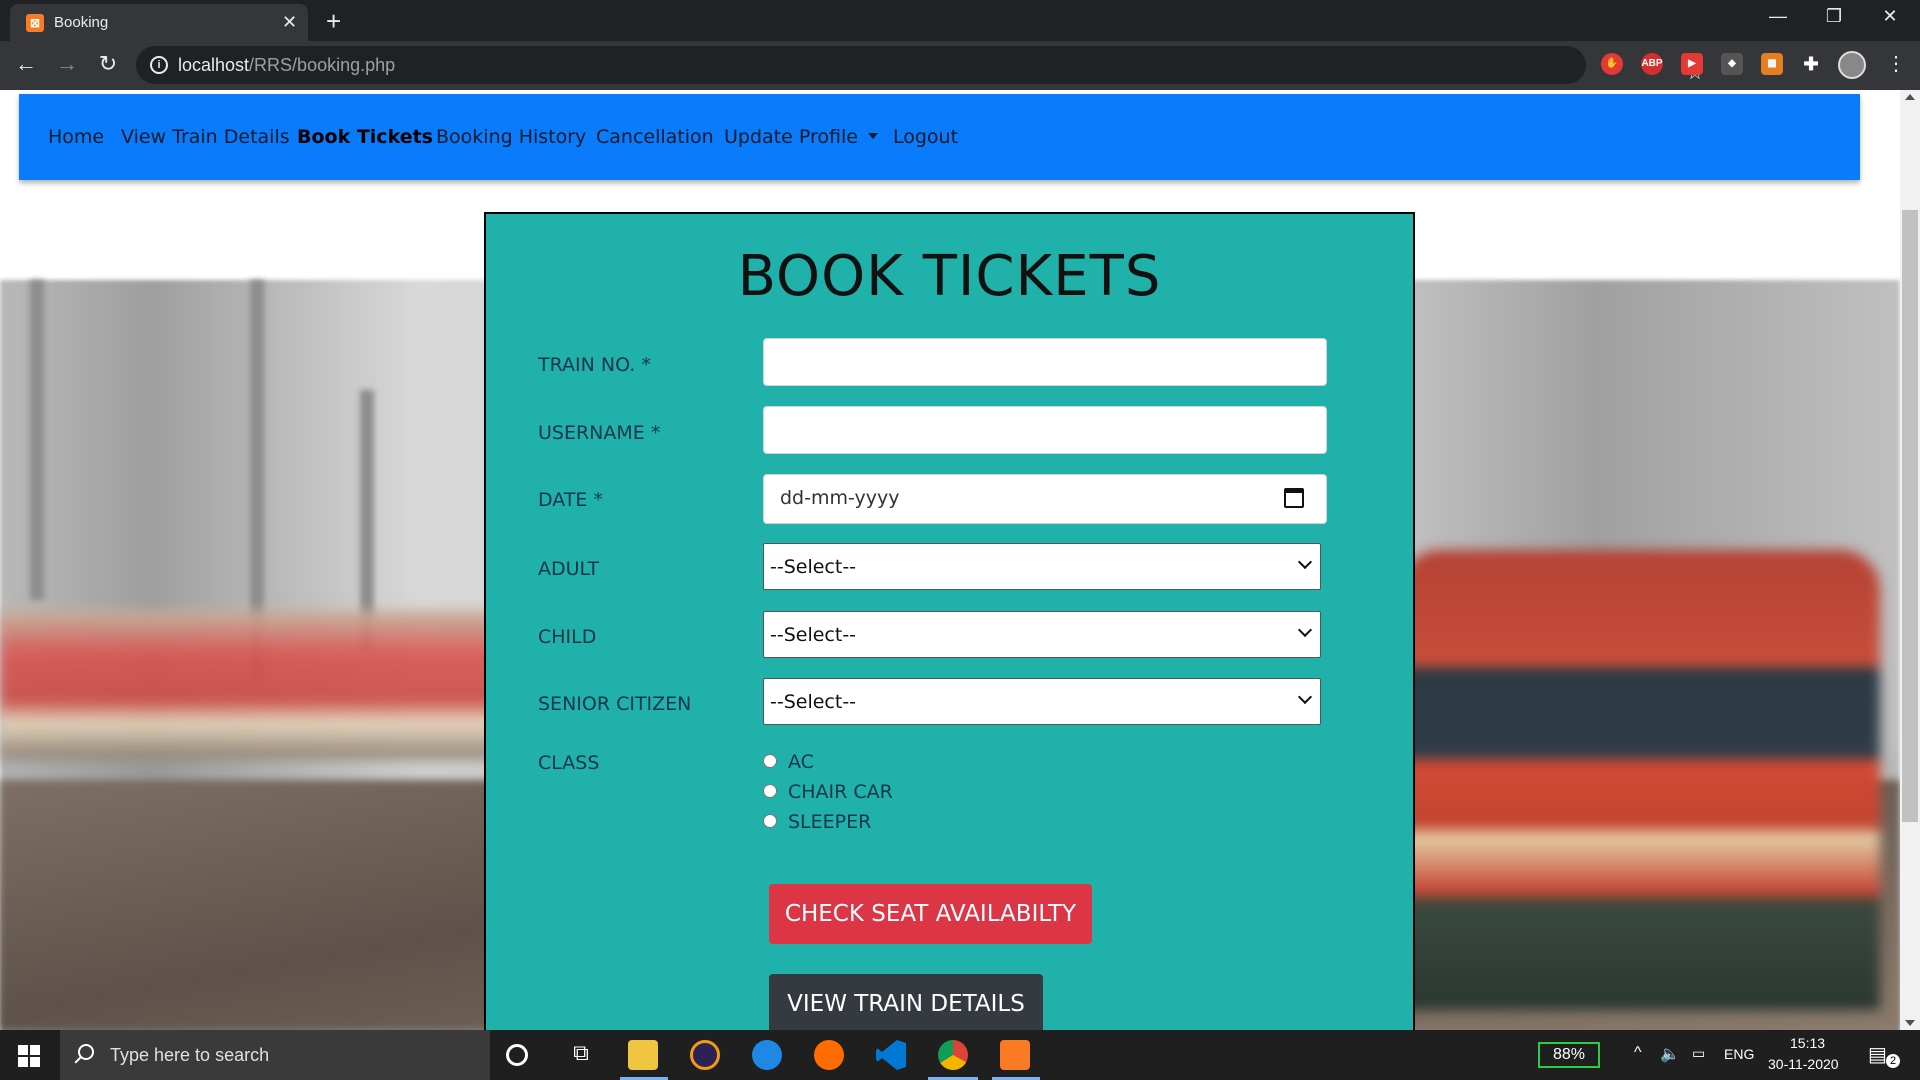  Describe the element at coordinates (29, 1056) in the screenshot. I see `windows-start-icon` at that location.